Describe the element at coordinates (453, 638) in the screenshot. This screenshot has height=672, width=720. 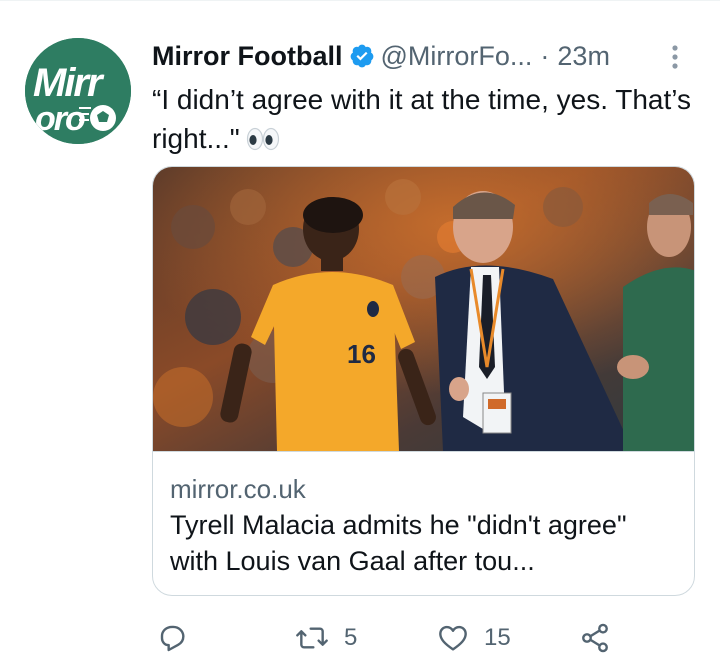
I see `heart-icon` at that location.